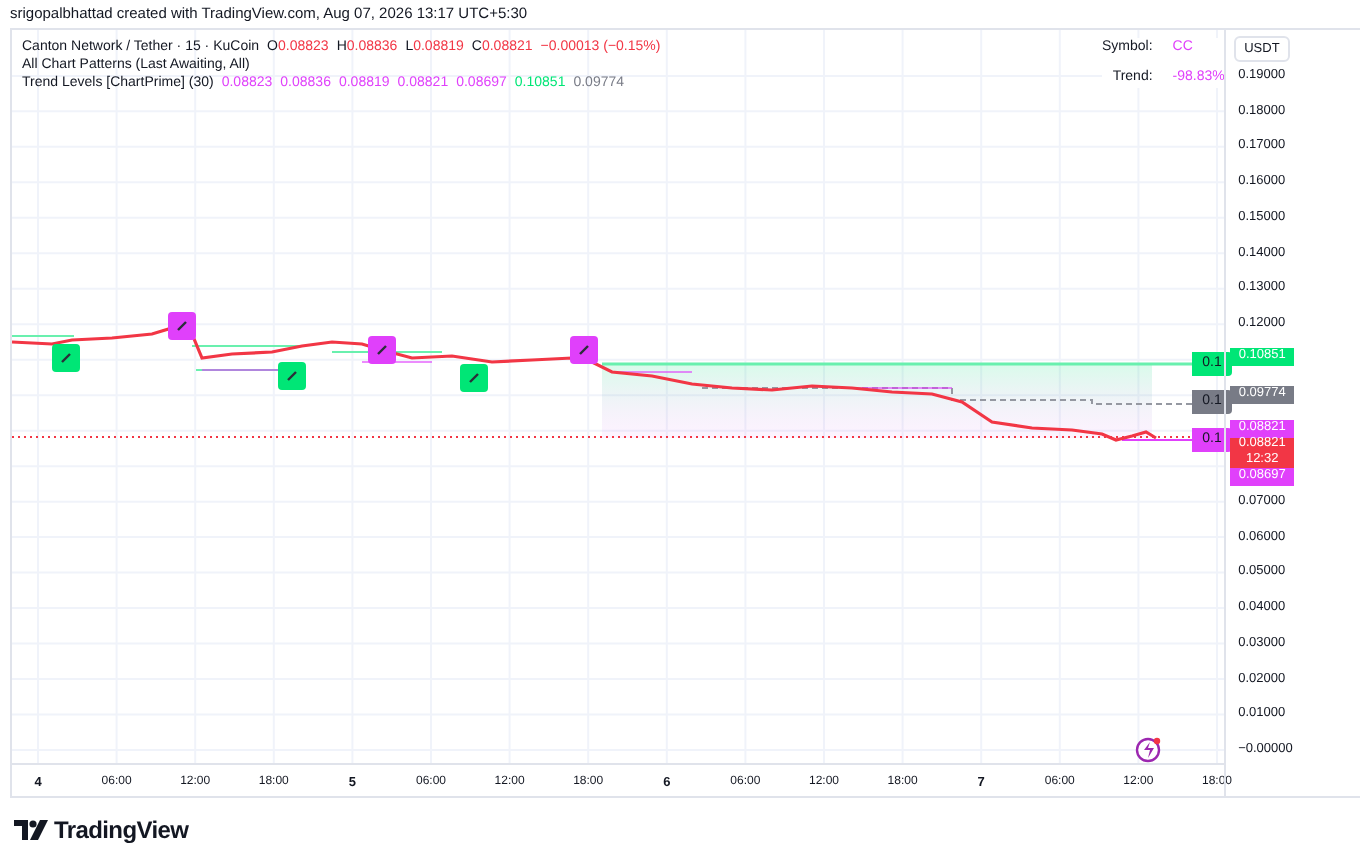 This screenshot has height=856, width=1360. Describe the element at coordinates (1157, 440) in the screenshot. I see `level-line` at that location.